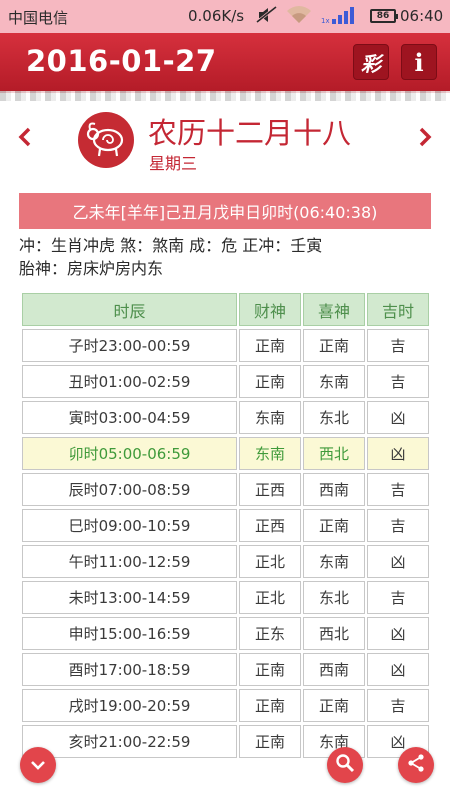 This screenshot has width=450, height=800. I want to click on table-row: 丑时01:00-02:59 正南 东南 吉, so click(225, 381).